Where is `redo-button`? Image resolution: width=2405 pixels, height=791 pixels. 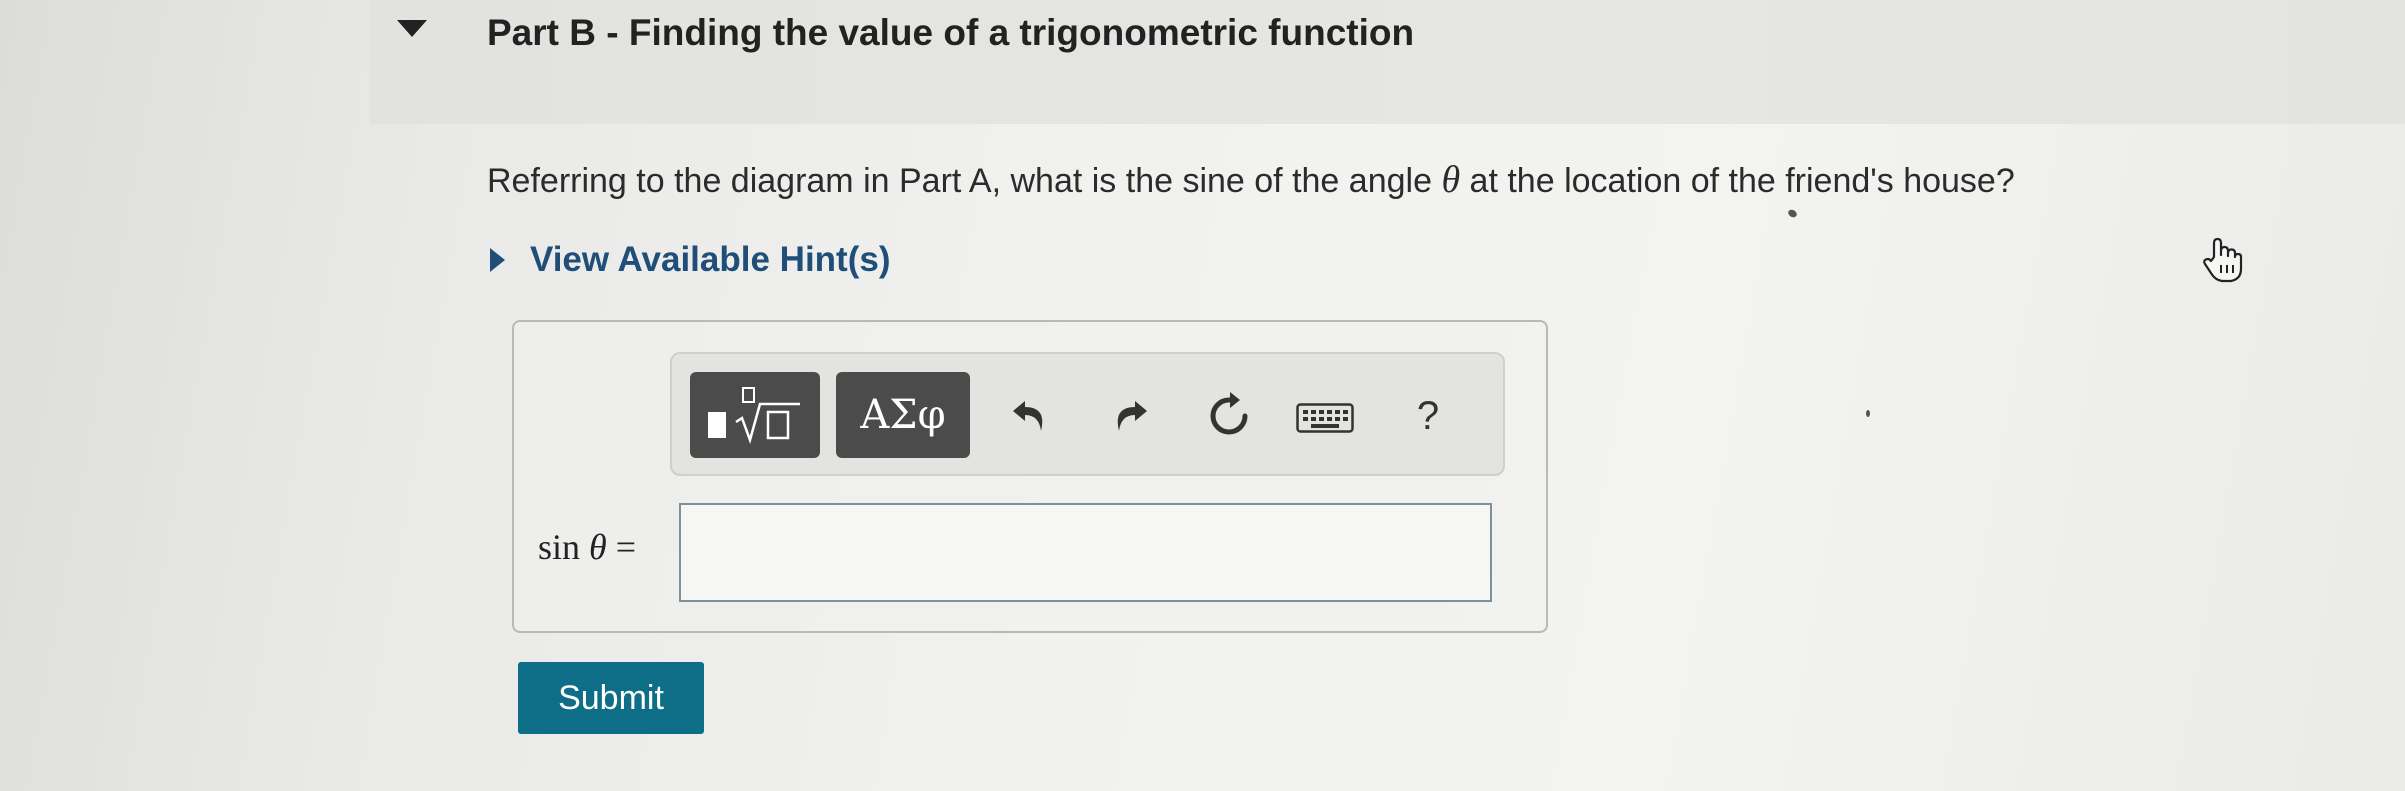
redo-button is located at coordinates (1130, 416).